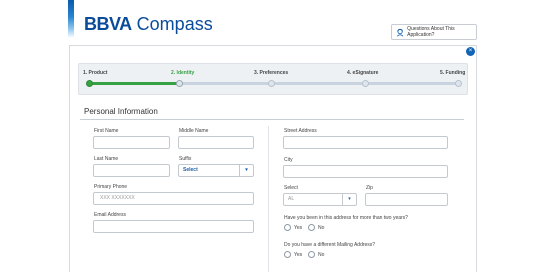 Image resolution: width=550 pixels, height=272 pixels. What do you see at coordinates (453, 73) in the screenshot?
I see `step-funding: 5. Funding` at bounding box center [453, 73].